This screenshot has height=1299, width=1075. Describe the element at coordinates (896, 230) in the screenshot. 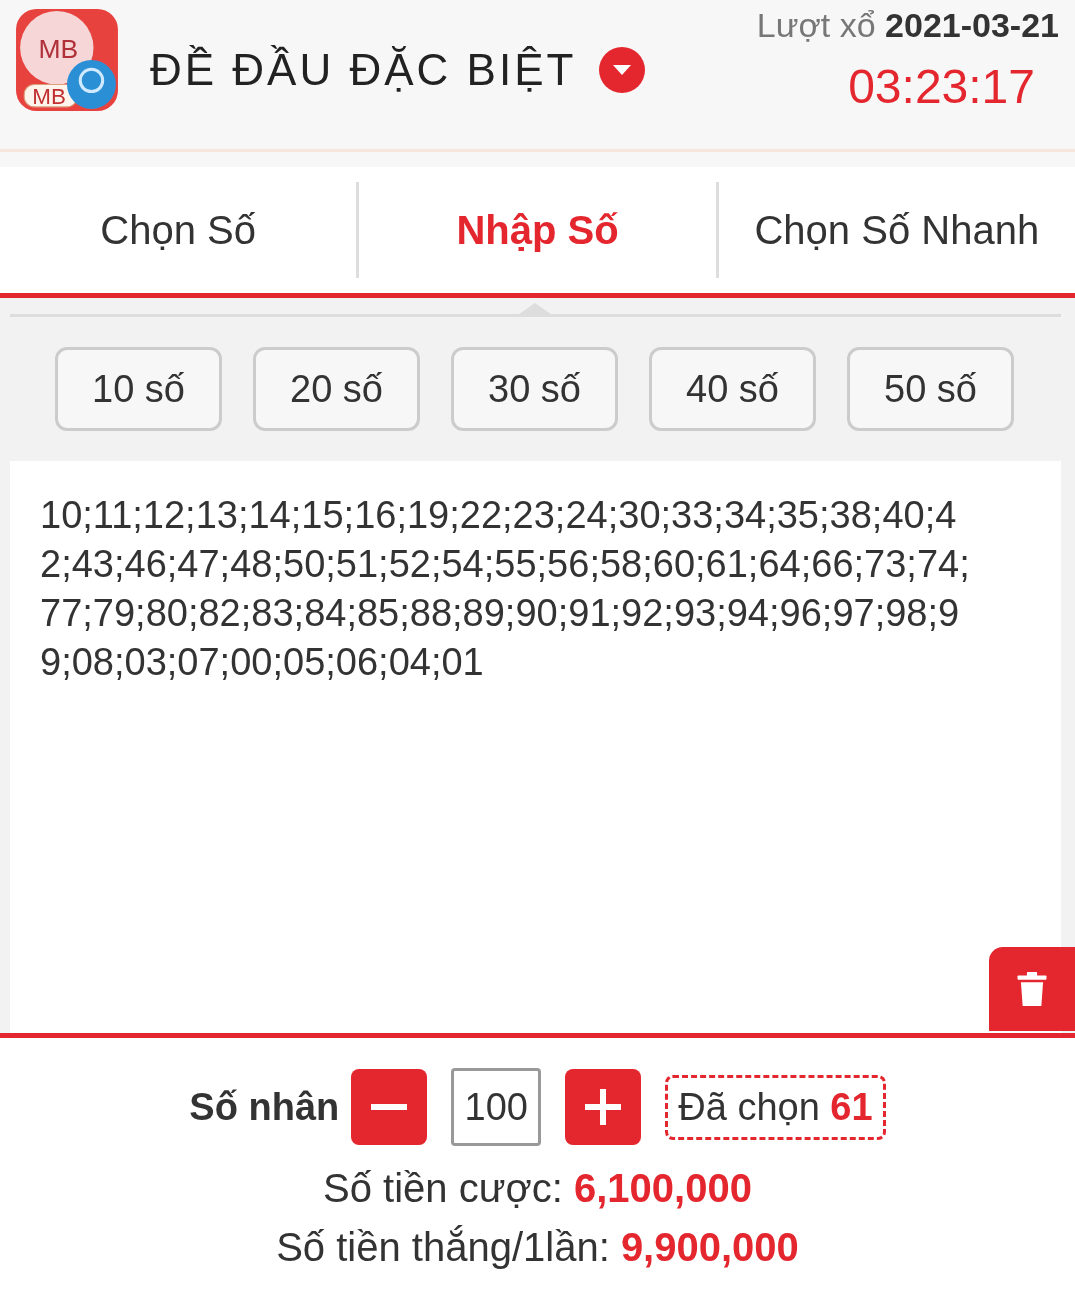

I see `tab: Chọn Số Nhanh` at that location.